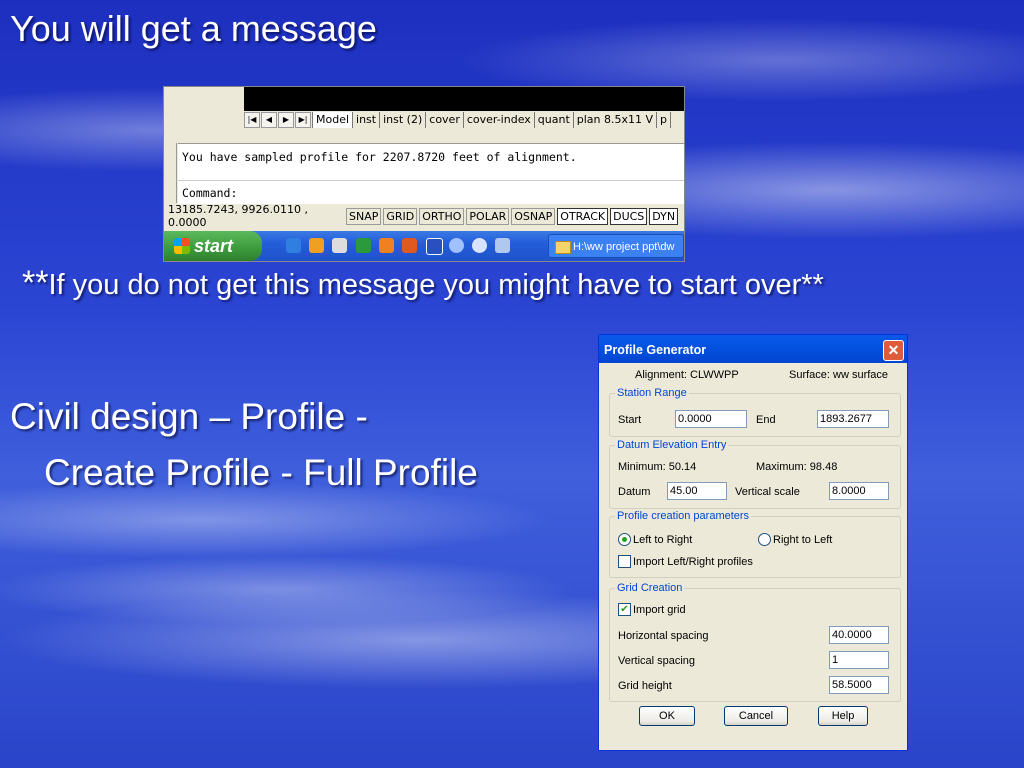  I want to click on datum-label: Datum, so click(634, 492).